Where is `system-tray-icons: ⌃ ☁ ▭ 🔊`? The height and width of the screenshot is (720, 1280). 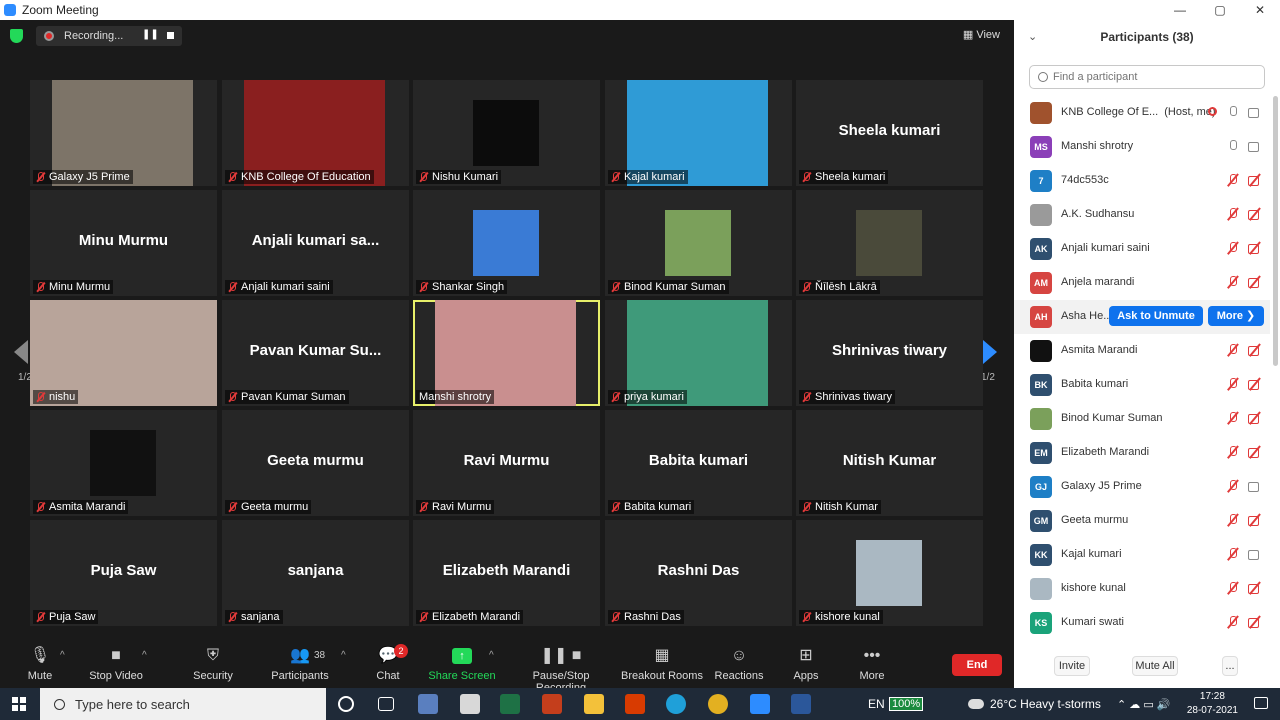
system-tray-icons: ⌃ ☁ ▭ 🔊 is located at coordinates (1143, 704).